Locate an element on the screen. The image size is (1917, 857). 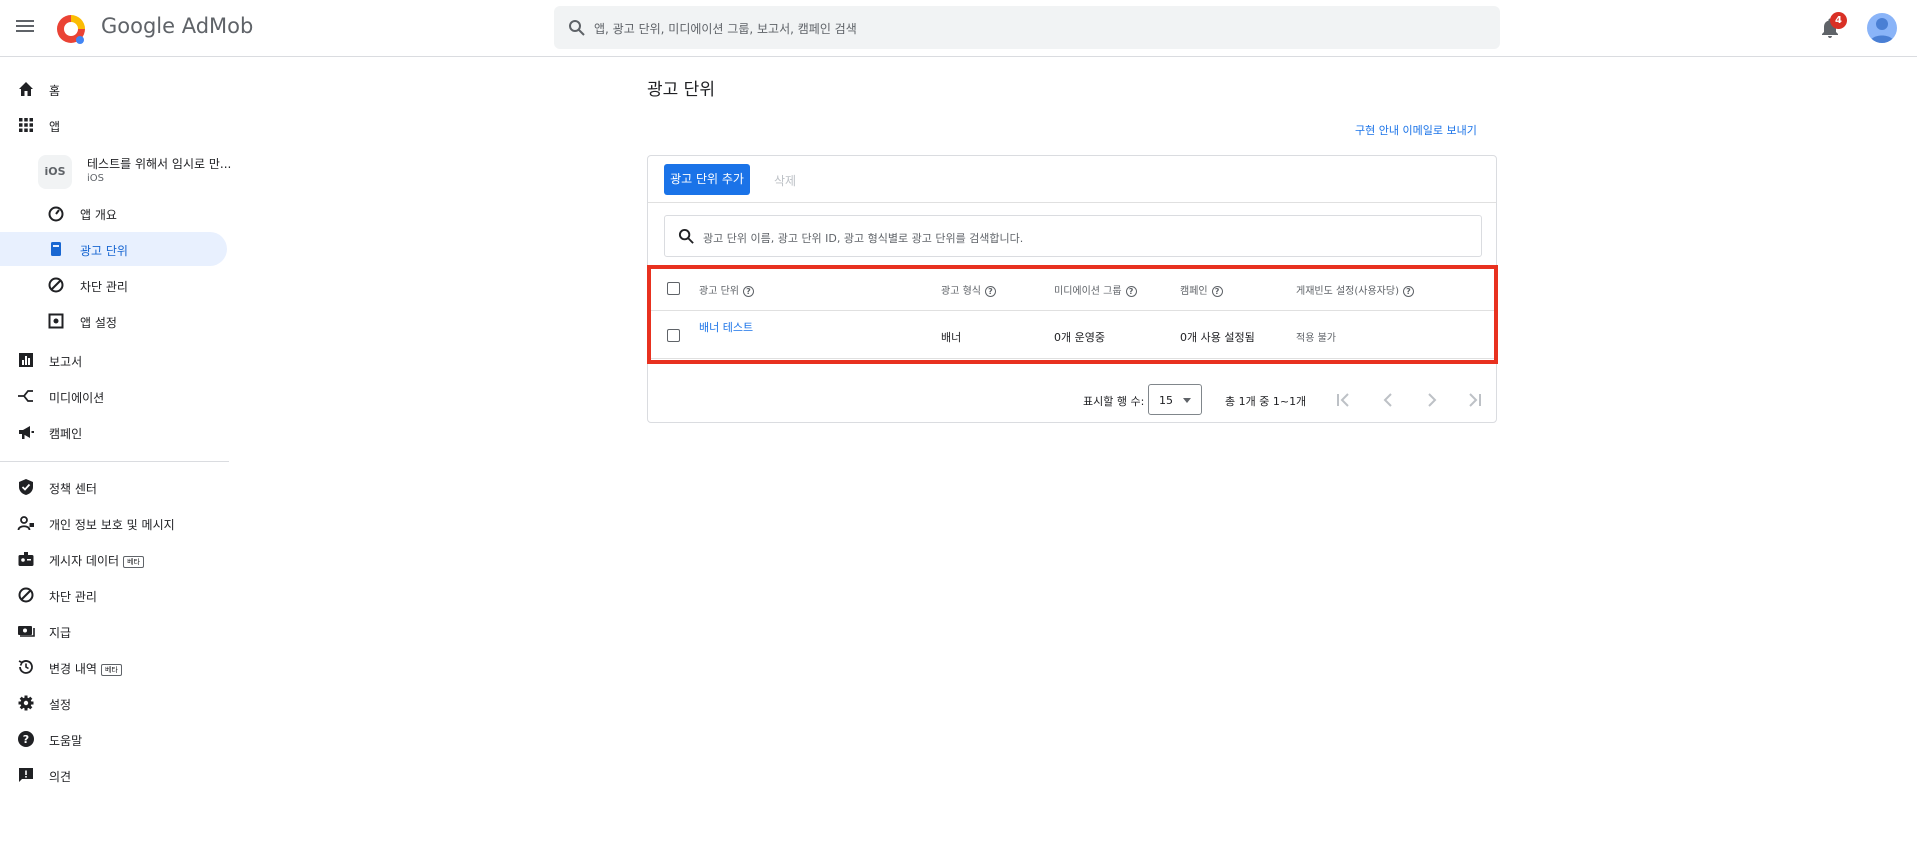
sidebar-item-label: 앱 개요 is located at coordinates (98, 215).